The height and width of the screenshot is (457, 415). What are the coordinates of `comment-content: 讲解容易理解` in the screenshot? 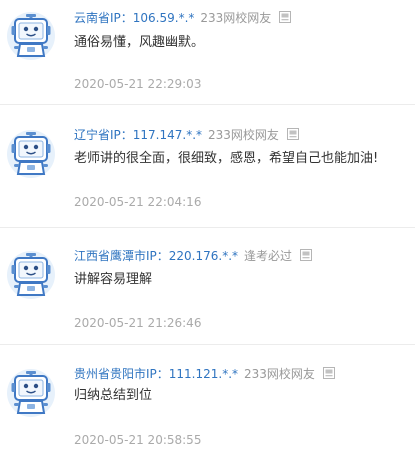 It's located at (113, 279).